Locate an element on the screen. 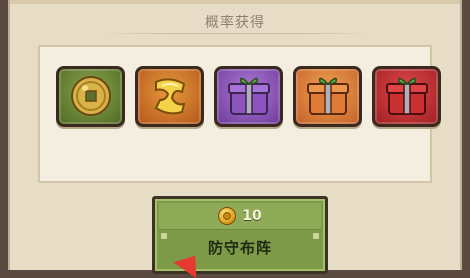  reward-tile-red-chest is located at coordinates (406, 96).